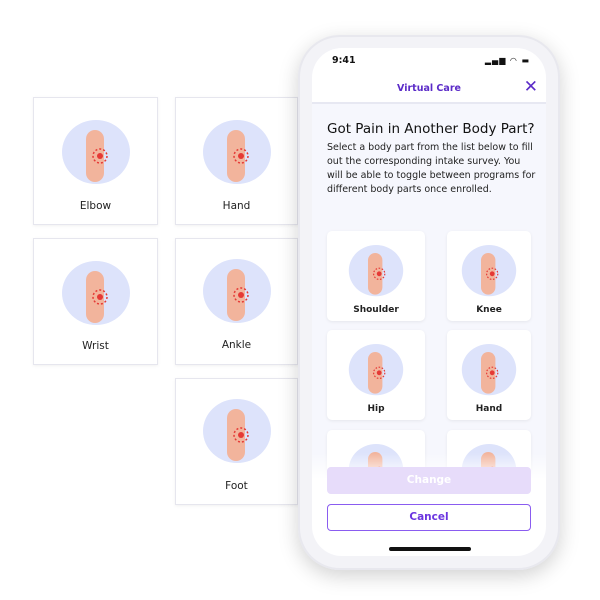 This screenshot has height=600, width=600. I want to click on status-icons: ▂▄▆ ◠ ▬, so click(507, 60).